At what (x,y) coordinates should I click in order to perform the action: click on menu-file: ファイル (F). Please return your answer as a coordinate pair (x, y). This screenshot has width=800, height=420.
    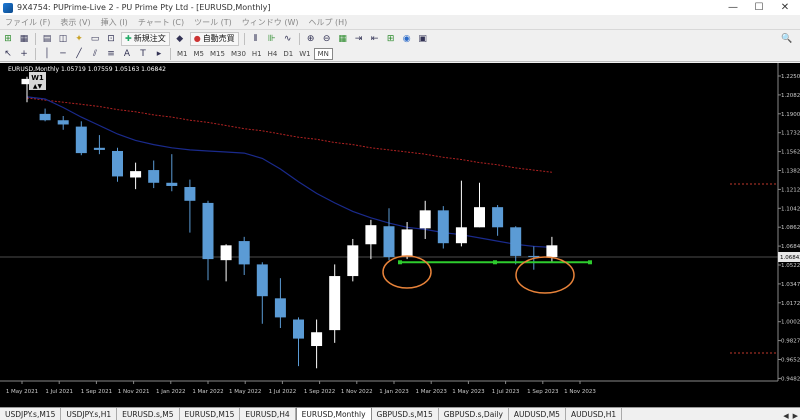
    Looking at the image, I should click on (27, 22).